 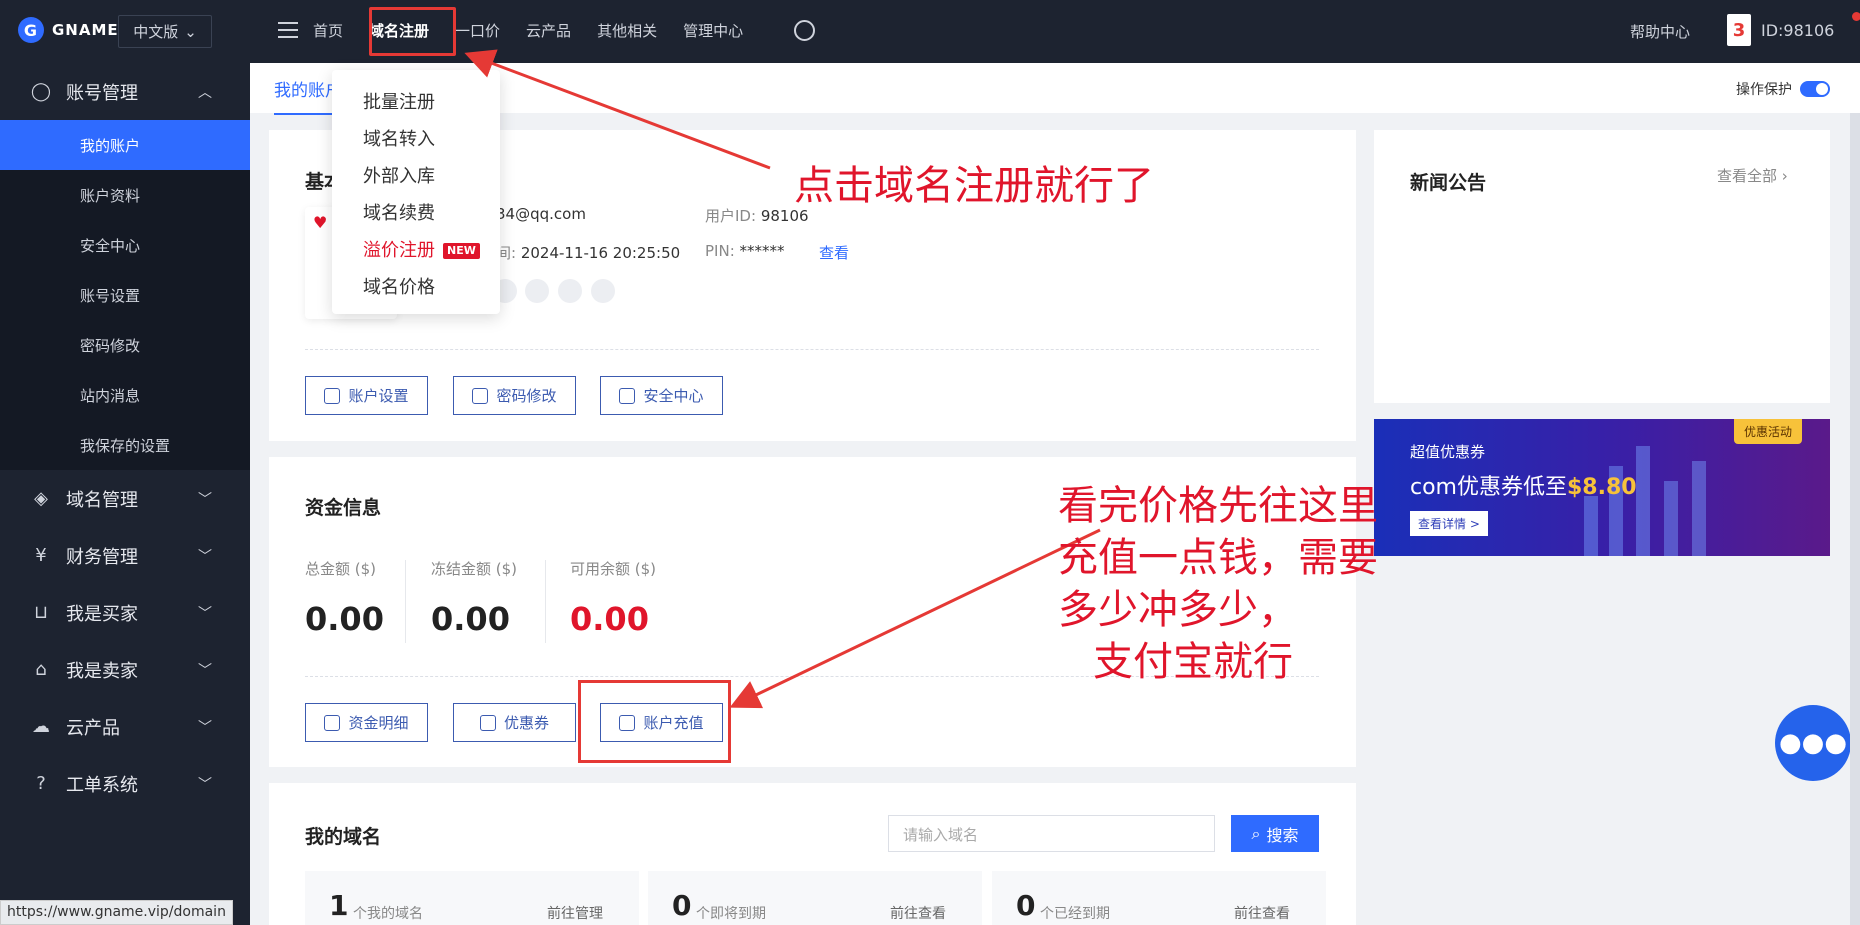 I want to click on annotation-note-2-line-3: 多少冲多少，, so click(x=1178, y=610).